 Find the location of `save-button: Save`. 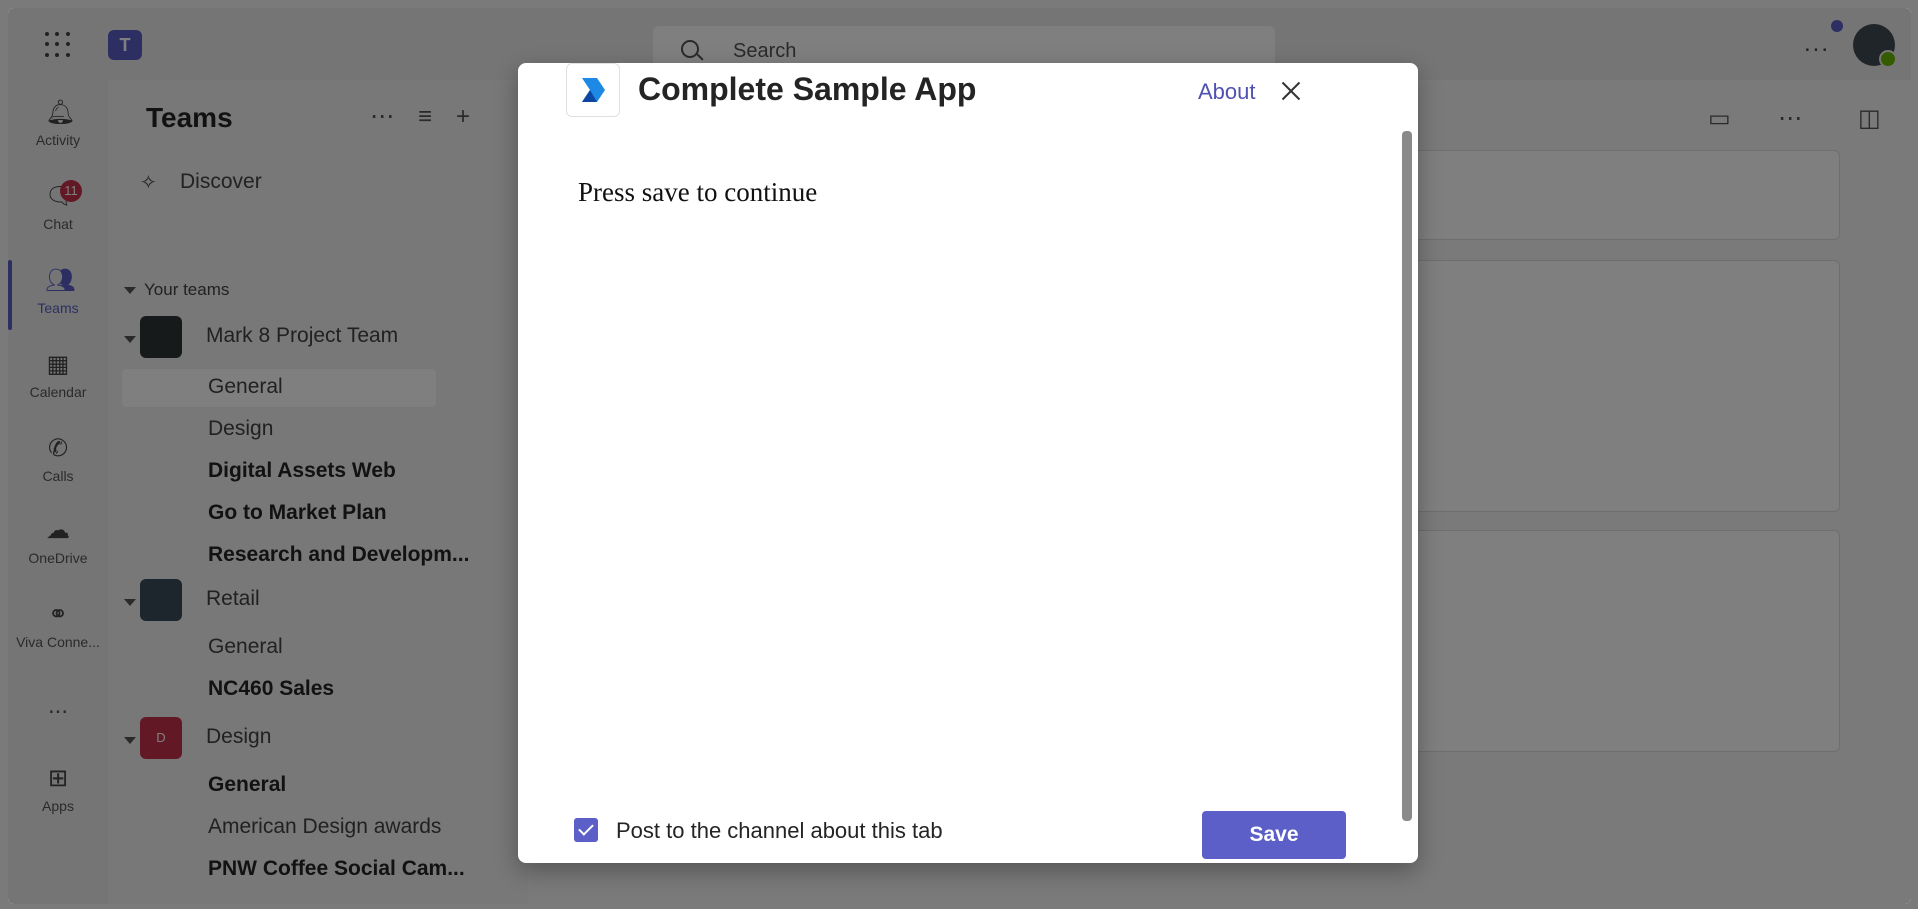

save-button: Save is located at coordinates (1274, 835).